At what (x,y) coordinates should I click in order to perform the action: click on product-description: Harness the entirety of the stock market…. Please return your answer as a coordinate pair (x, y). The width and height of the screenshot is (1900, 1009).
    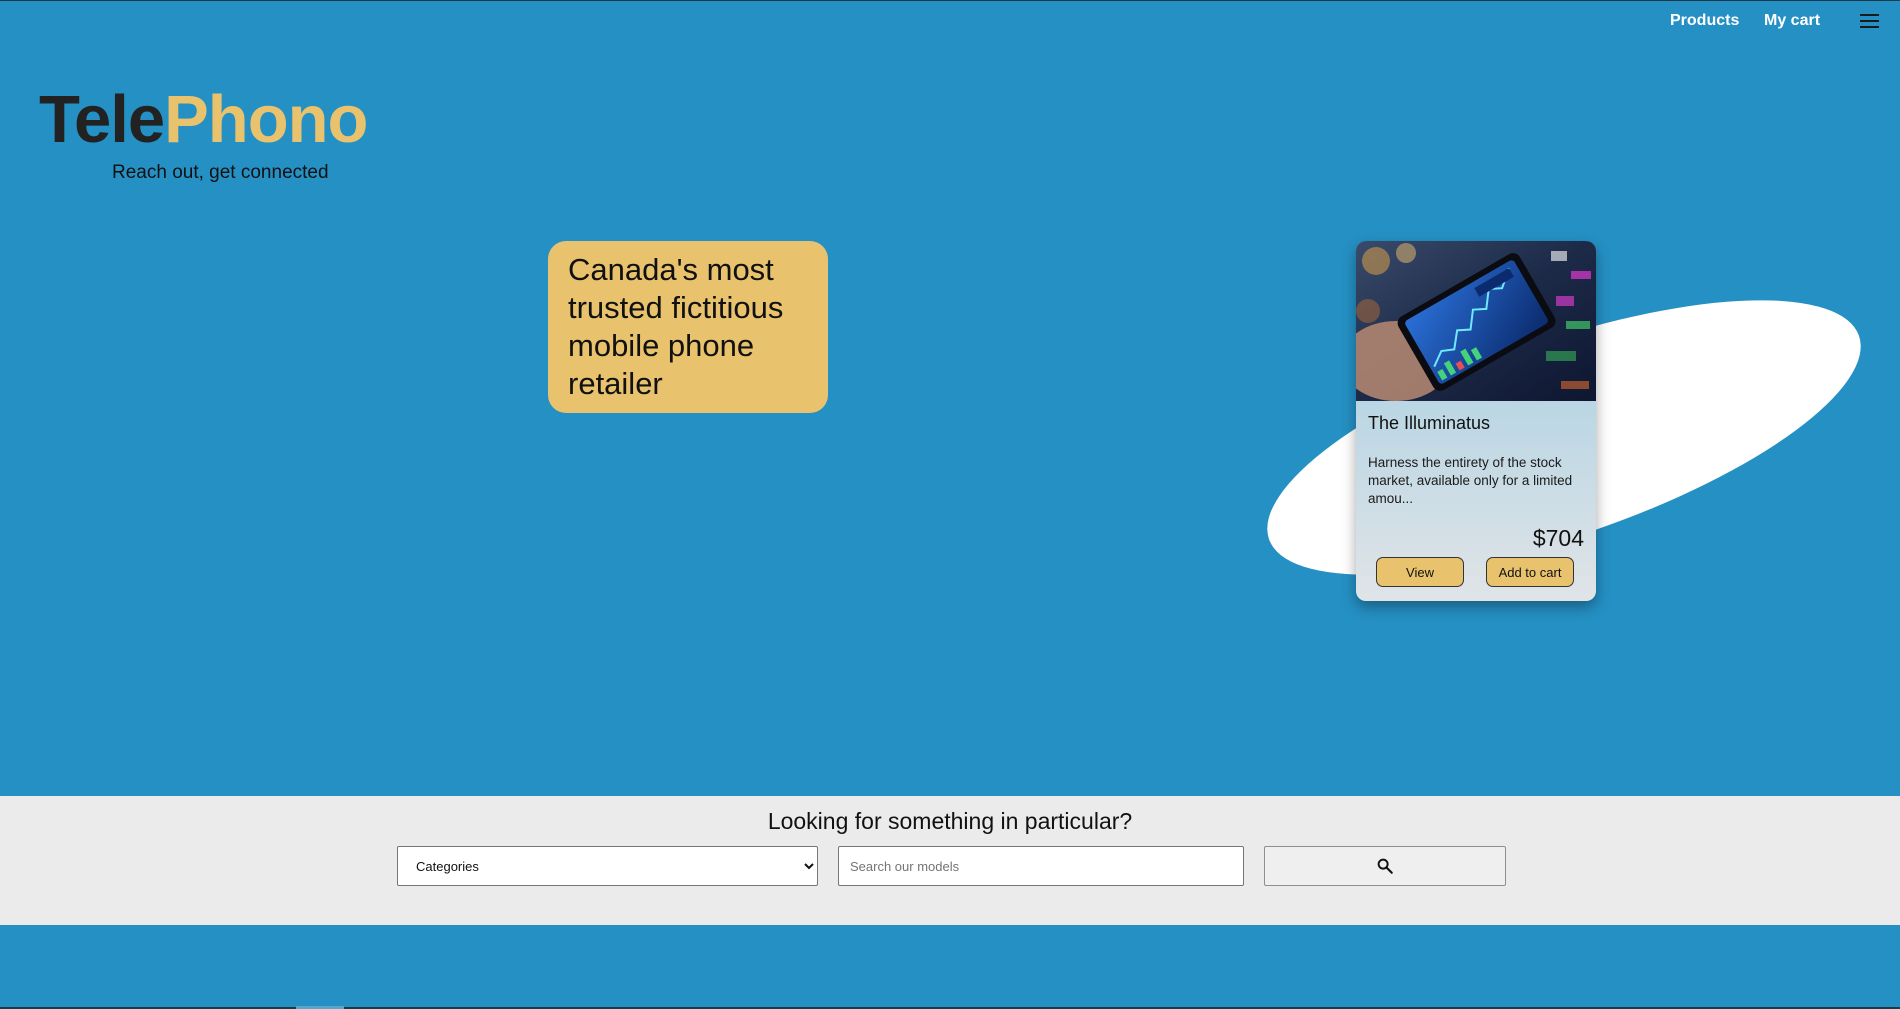
    Looking at the image, I should click on (1470, 480).